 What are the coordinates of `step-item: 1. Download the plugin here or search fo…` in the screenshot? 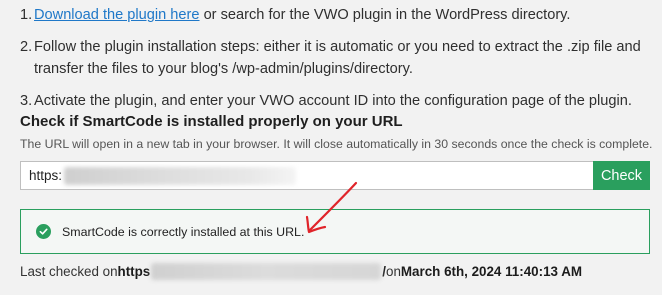 It's located at (335, 15).